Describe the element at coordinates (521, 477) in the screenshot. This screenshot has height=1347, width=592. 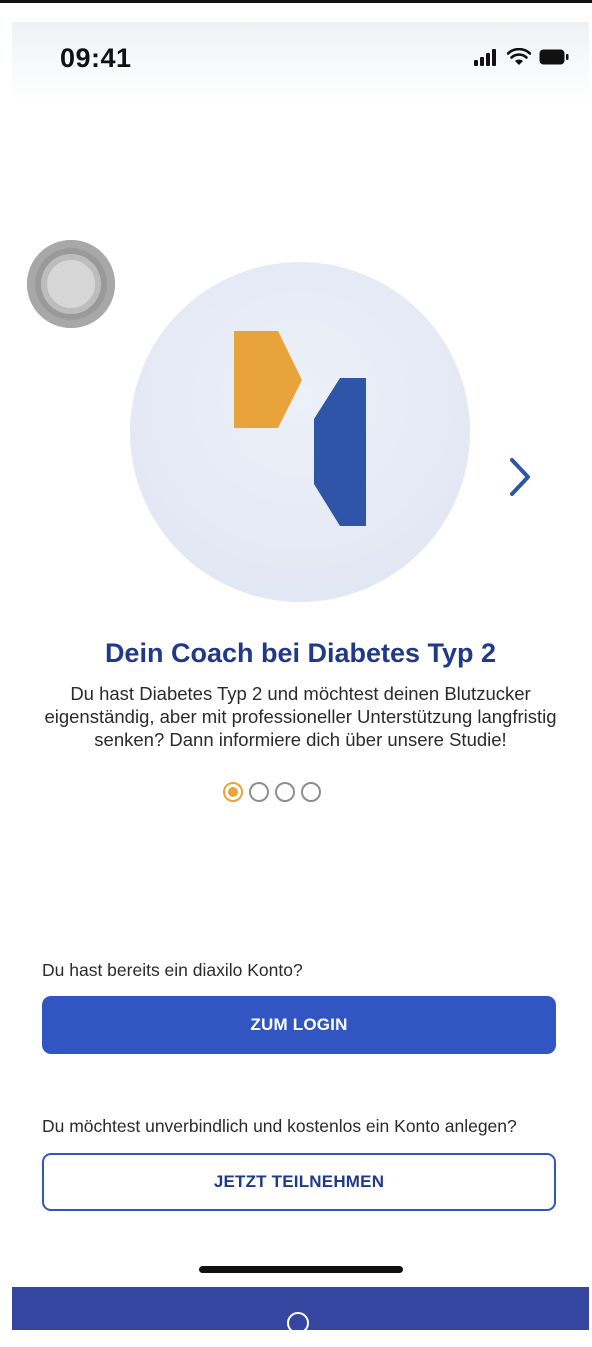
I see `chevron-right-icon` at that location.